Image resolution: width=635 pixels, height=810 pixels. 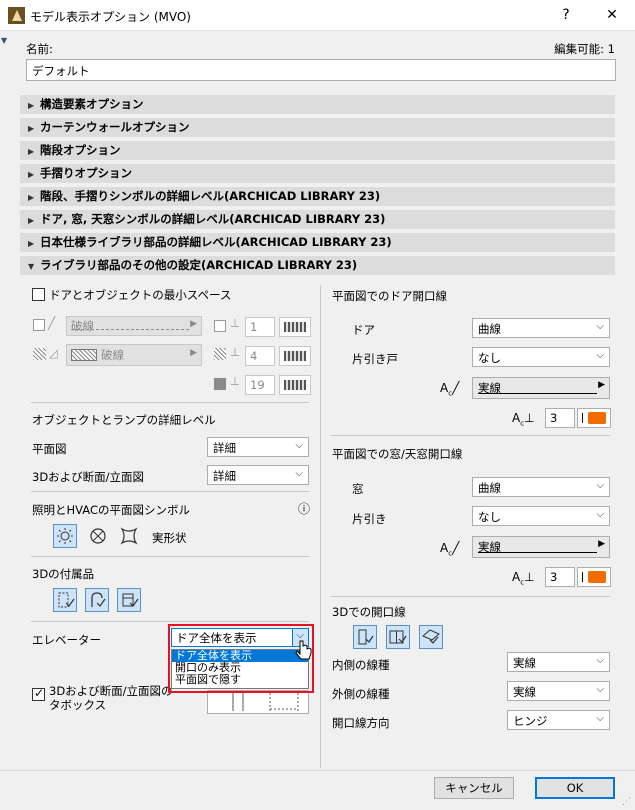 I want to click on section-stair-options: ▶ 階段オプション, so click(x=317, y=150).